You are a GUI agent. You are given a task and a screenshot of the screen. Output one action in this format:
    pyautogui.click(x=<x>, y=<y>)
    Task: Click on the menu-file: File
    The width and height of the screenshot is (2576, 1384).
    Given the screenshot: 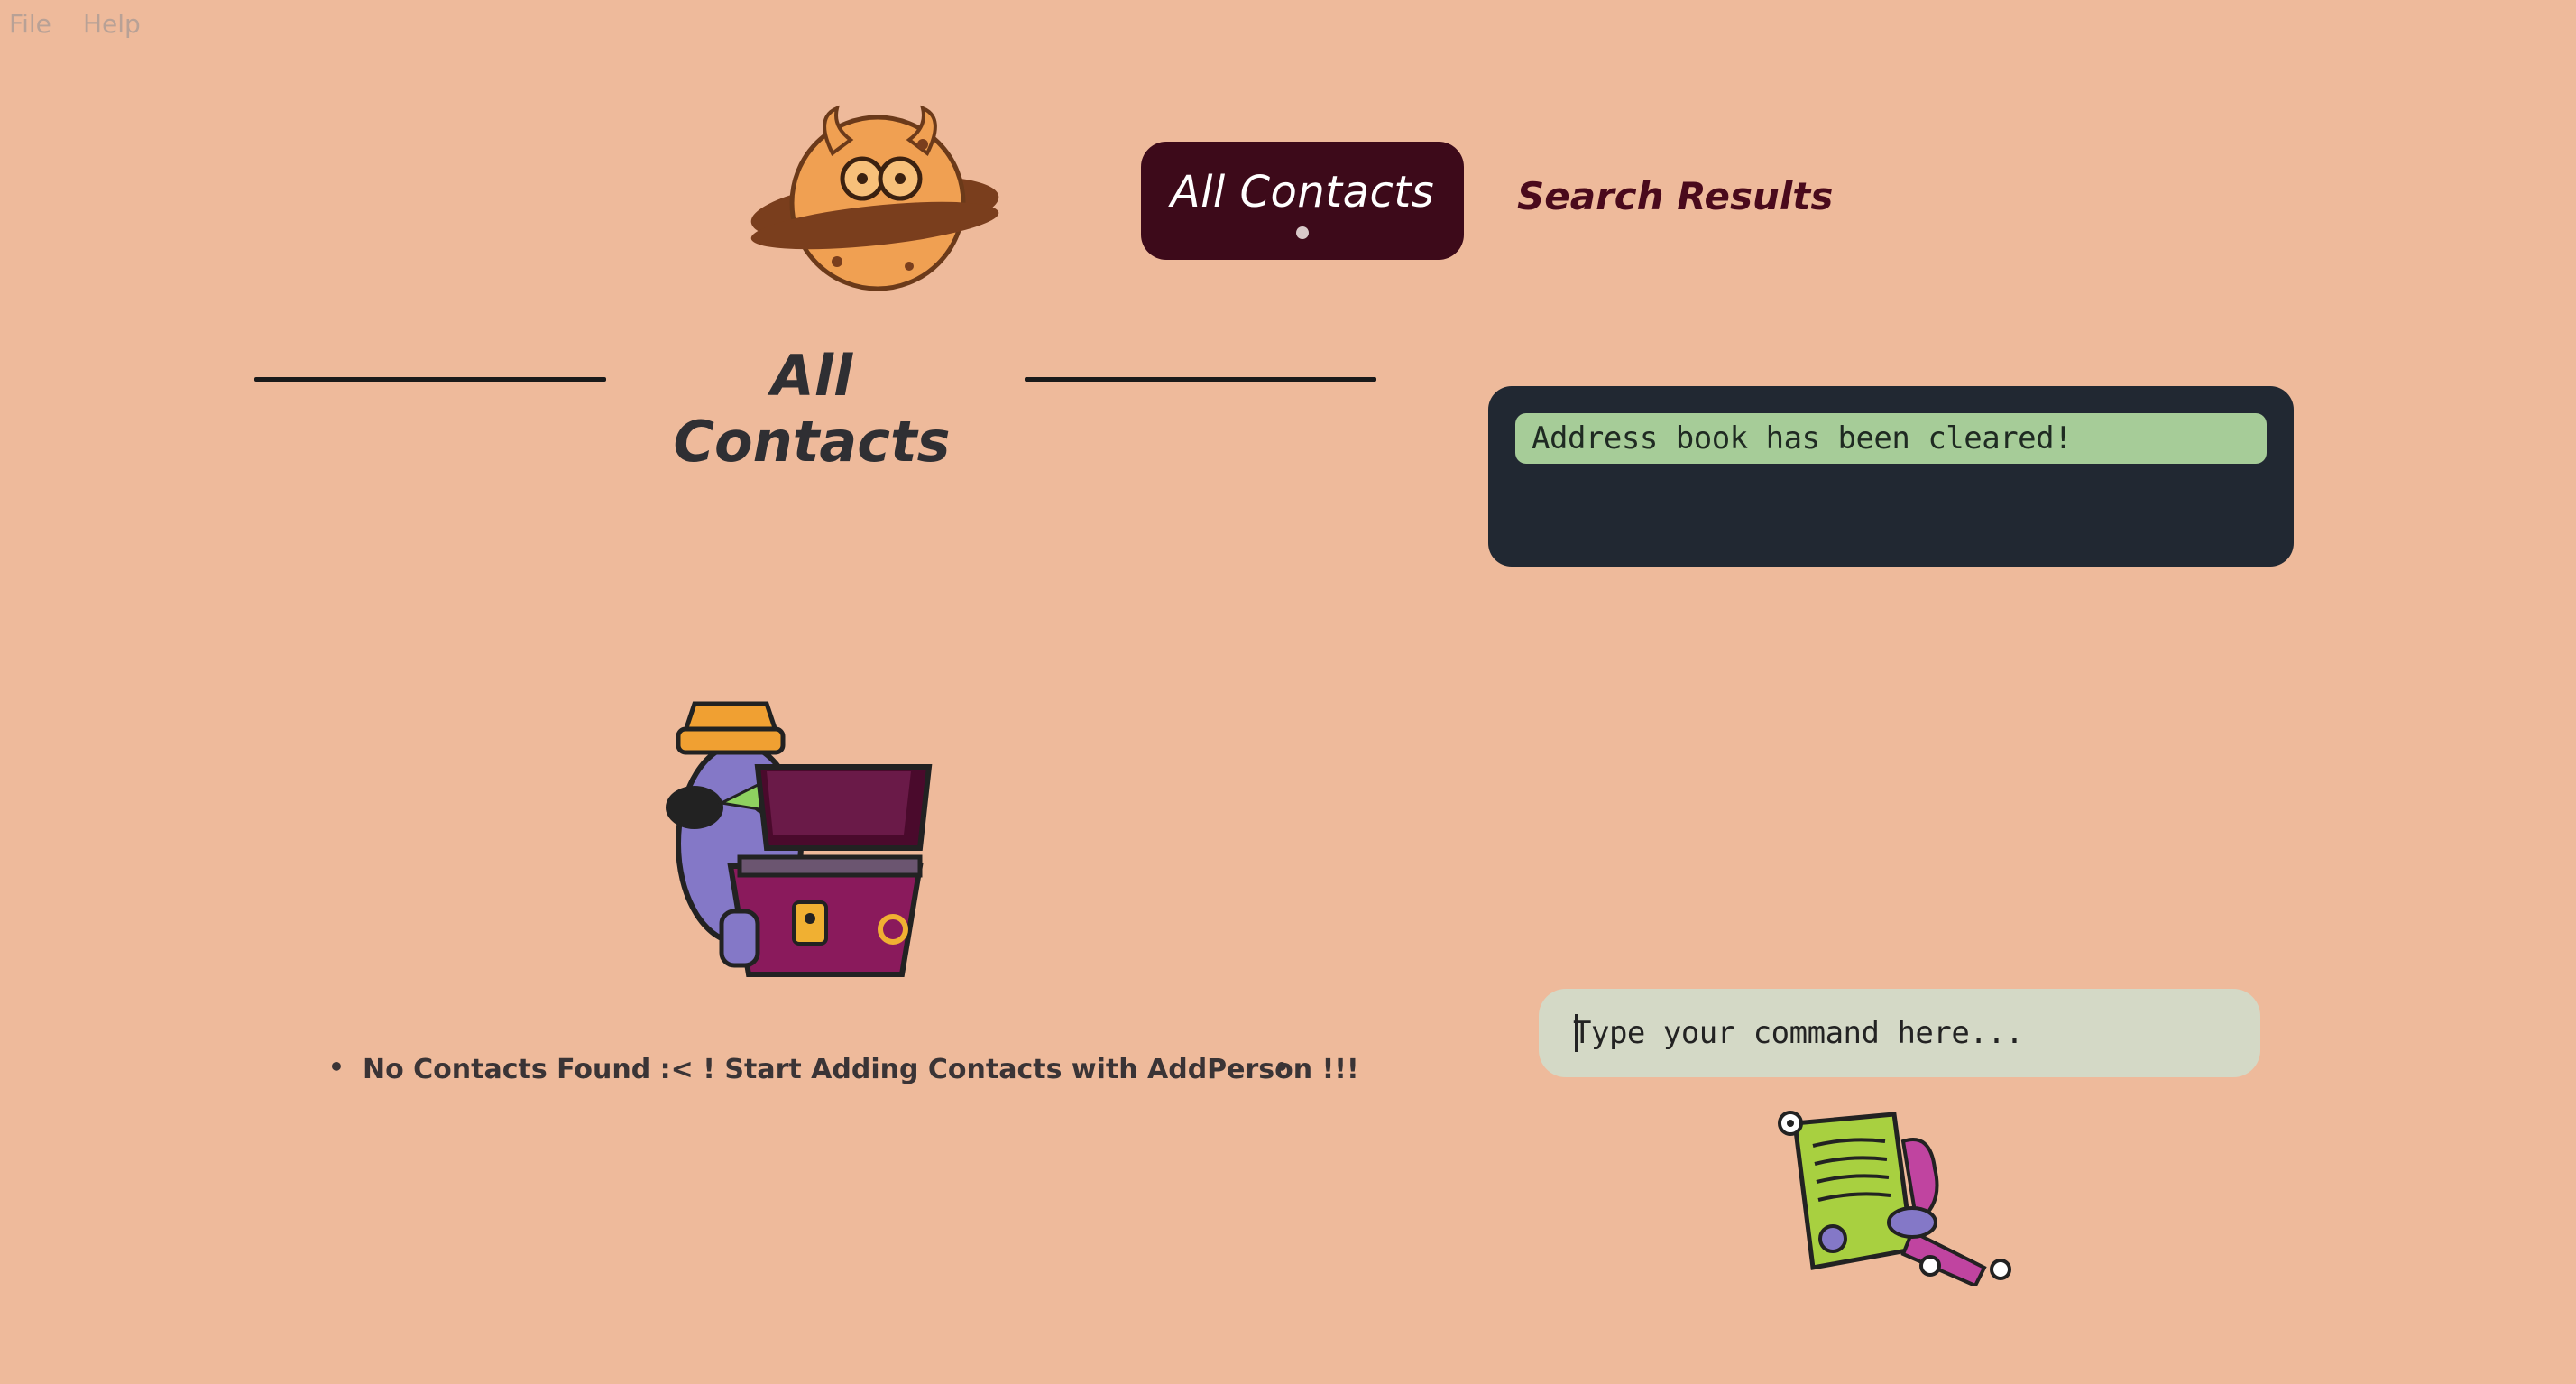 What is the action you would take?
    pyautogui.click(x=30, y=24)
    